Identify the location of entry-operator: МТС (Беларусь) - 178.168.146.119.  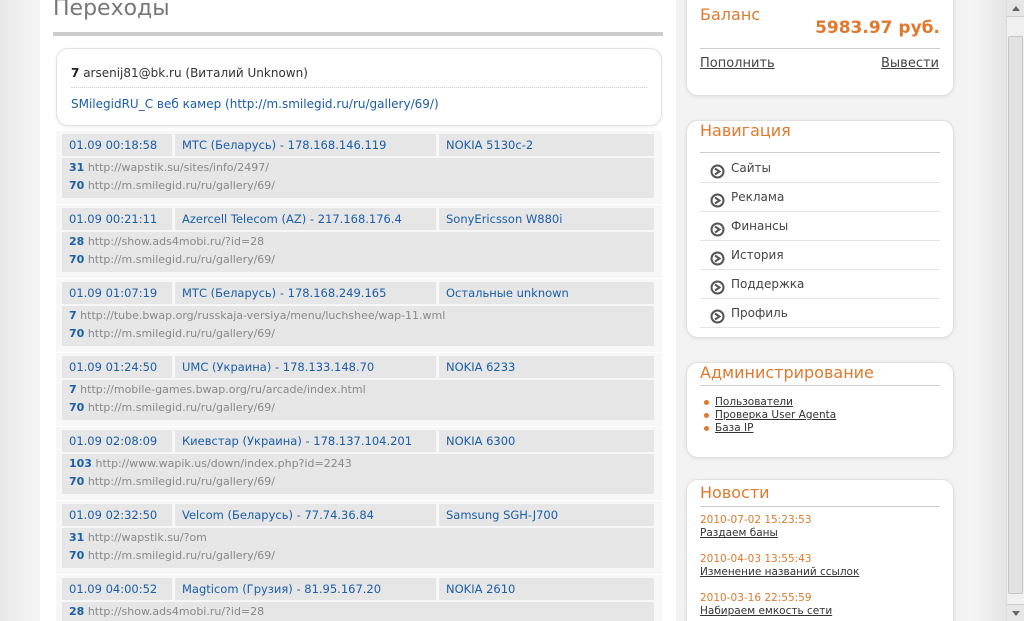
(305, 145).